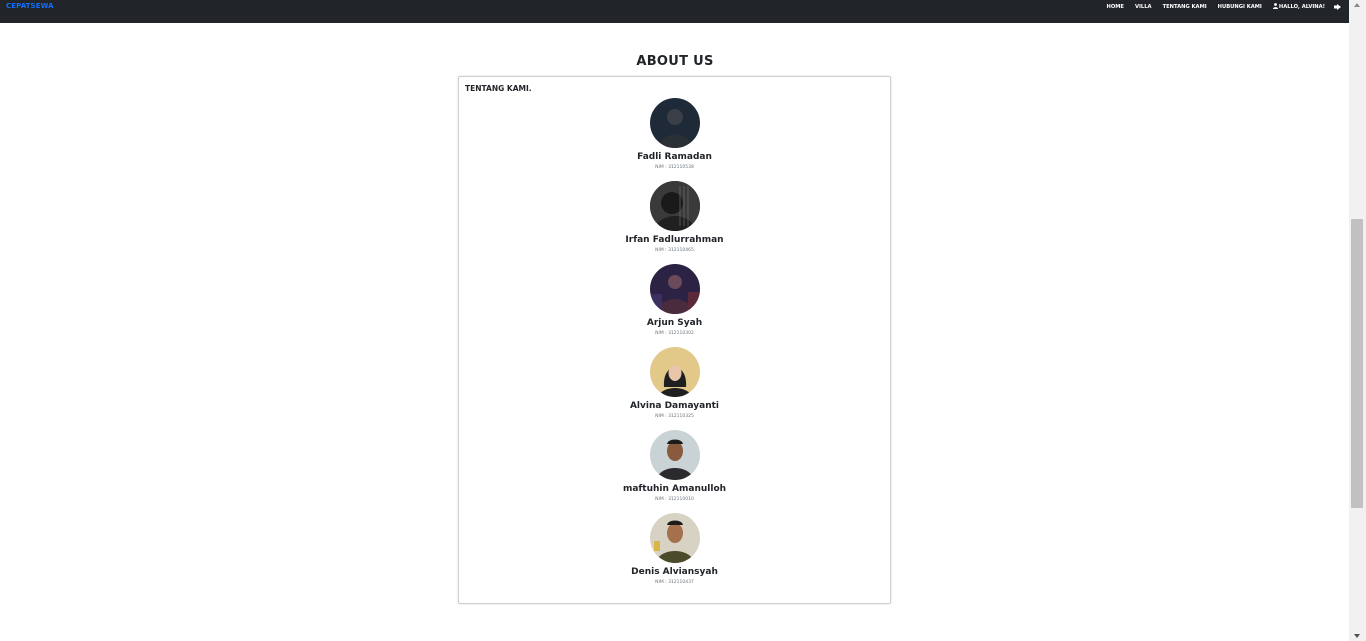 This screenshot has height=641, width=1366. I want to click on member-card: maftuhin Amanulloh NIM : 312110010, so click(674, 466).